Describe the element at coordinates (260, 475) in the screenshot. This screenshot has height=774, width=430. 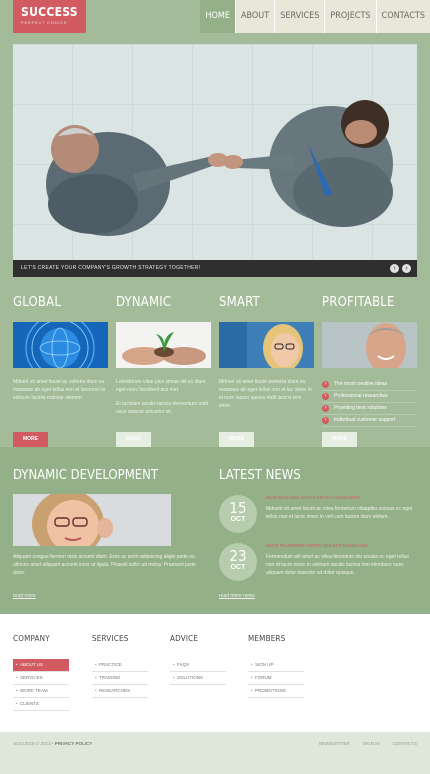
I see `latest-news-title: LATEST NEWS` at that location.